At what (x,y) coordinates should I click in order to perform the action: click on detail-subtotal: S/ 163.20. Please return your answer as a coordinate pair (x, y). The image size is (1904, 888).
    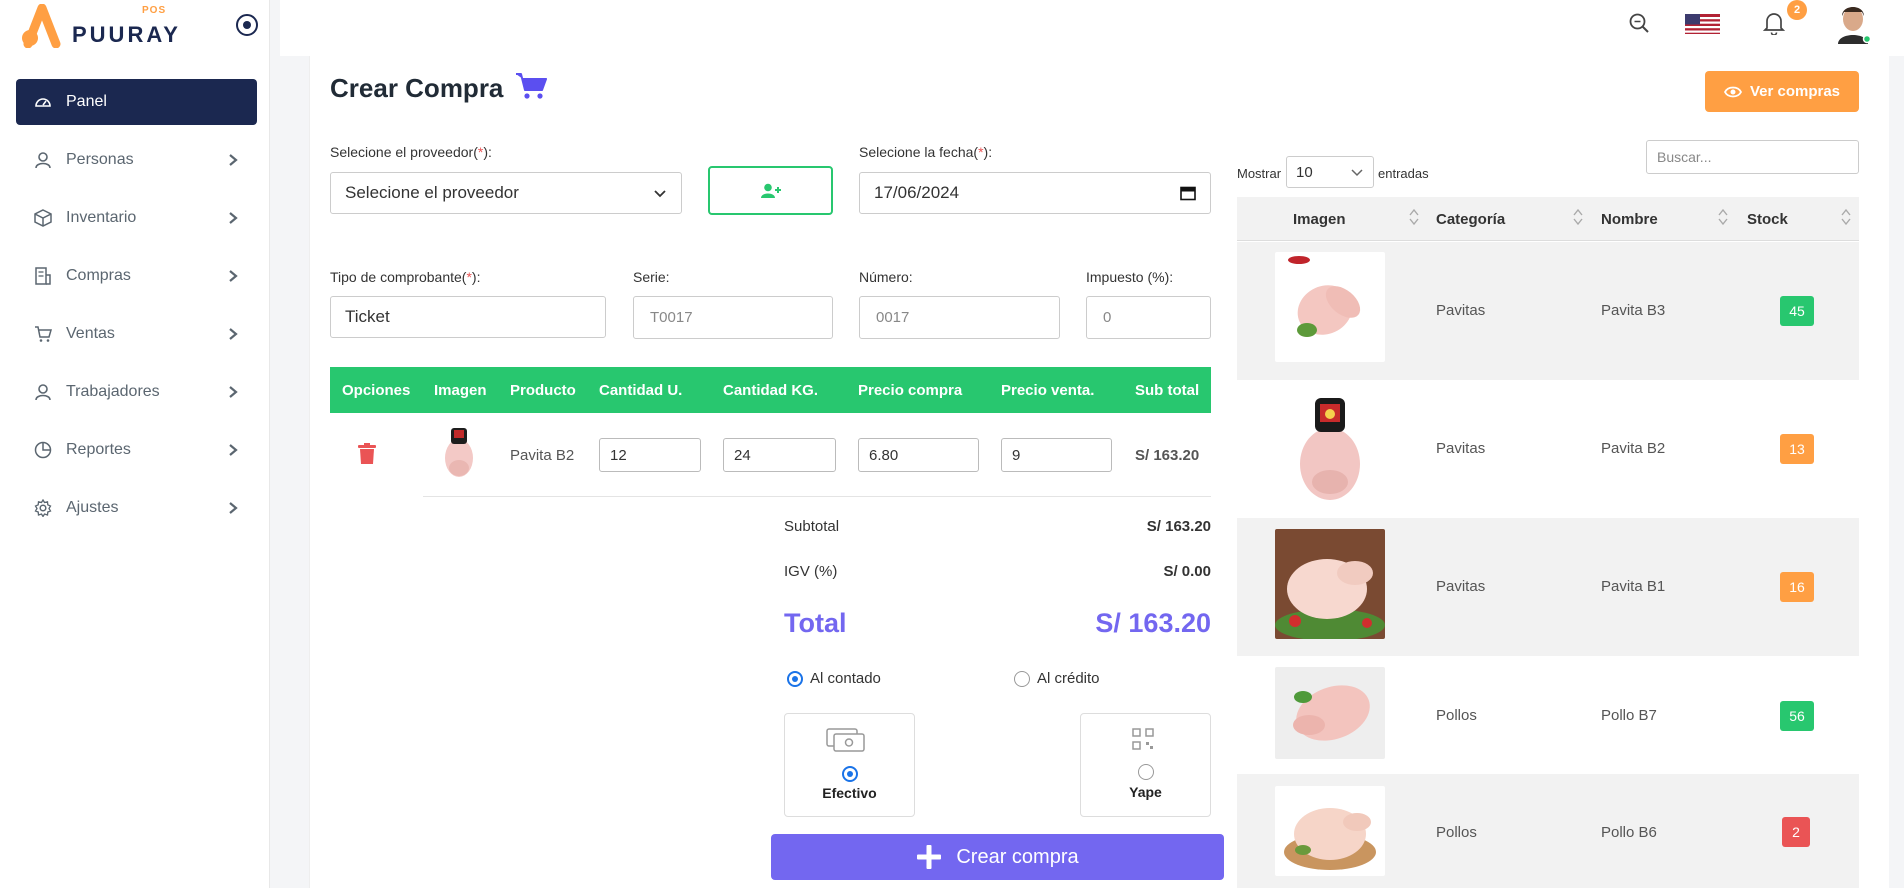
    Looking at the image, I should click on (1167, 455).